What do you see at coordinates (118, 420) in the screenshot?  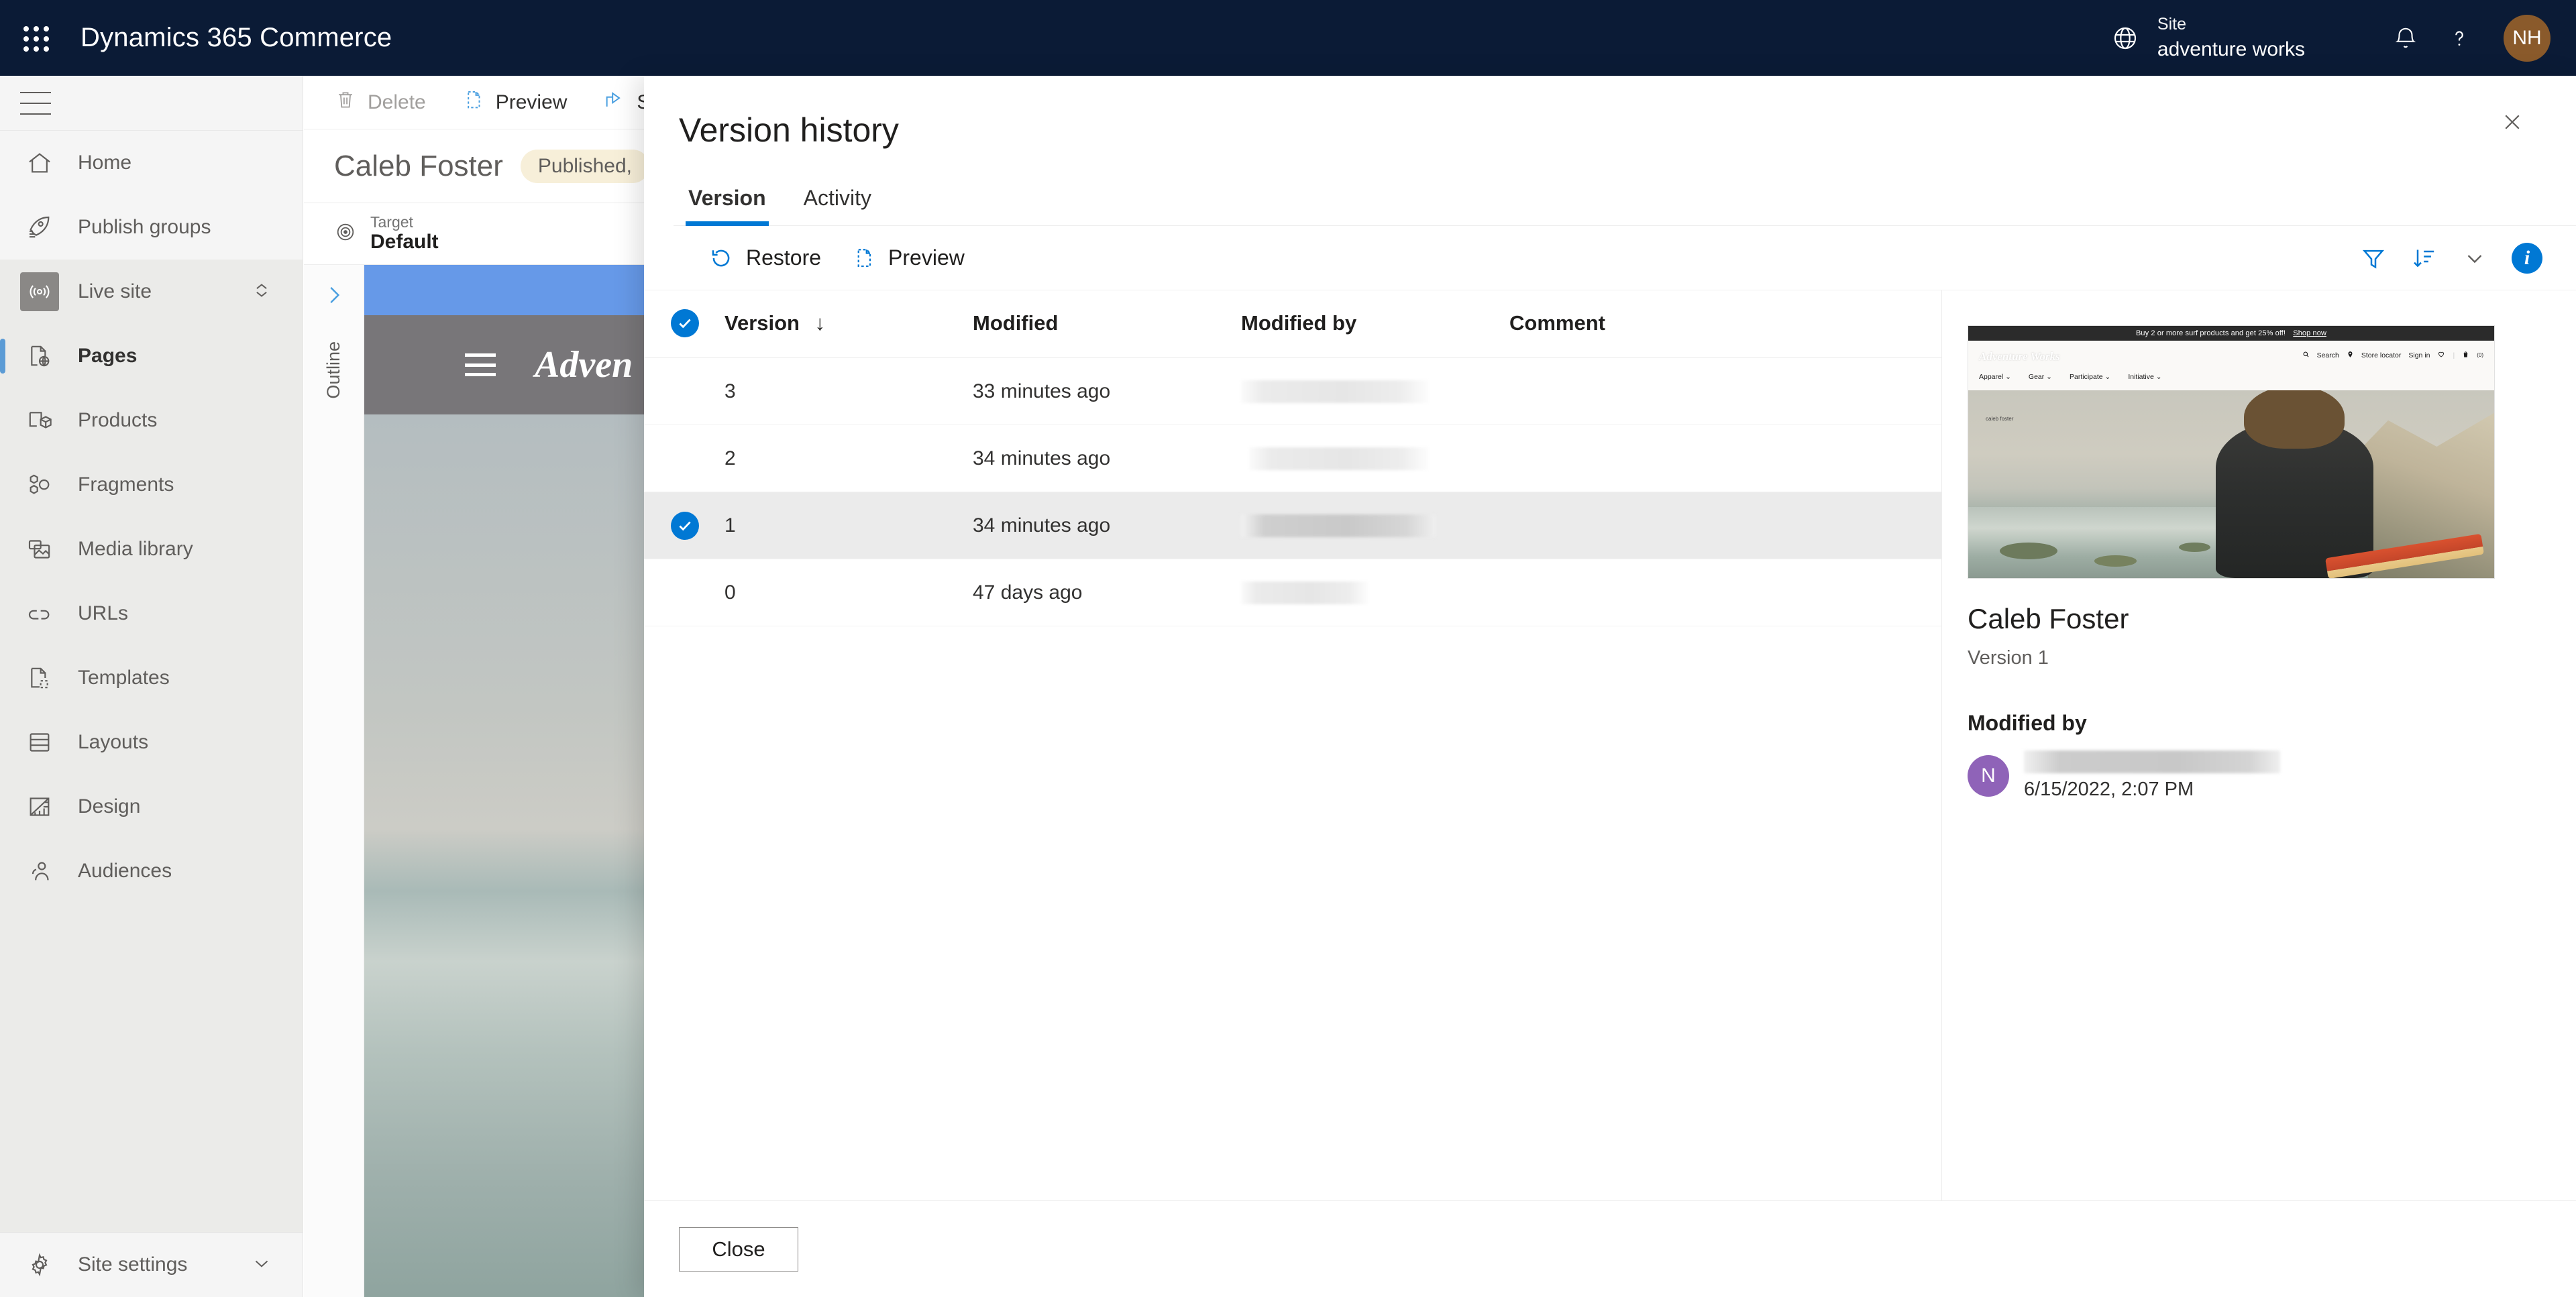 I see `sidebar-item-label: Products` at bounding box center [118, 420].